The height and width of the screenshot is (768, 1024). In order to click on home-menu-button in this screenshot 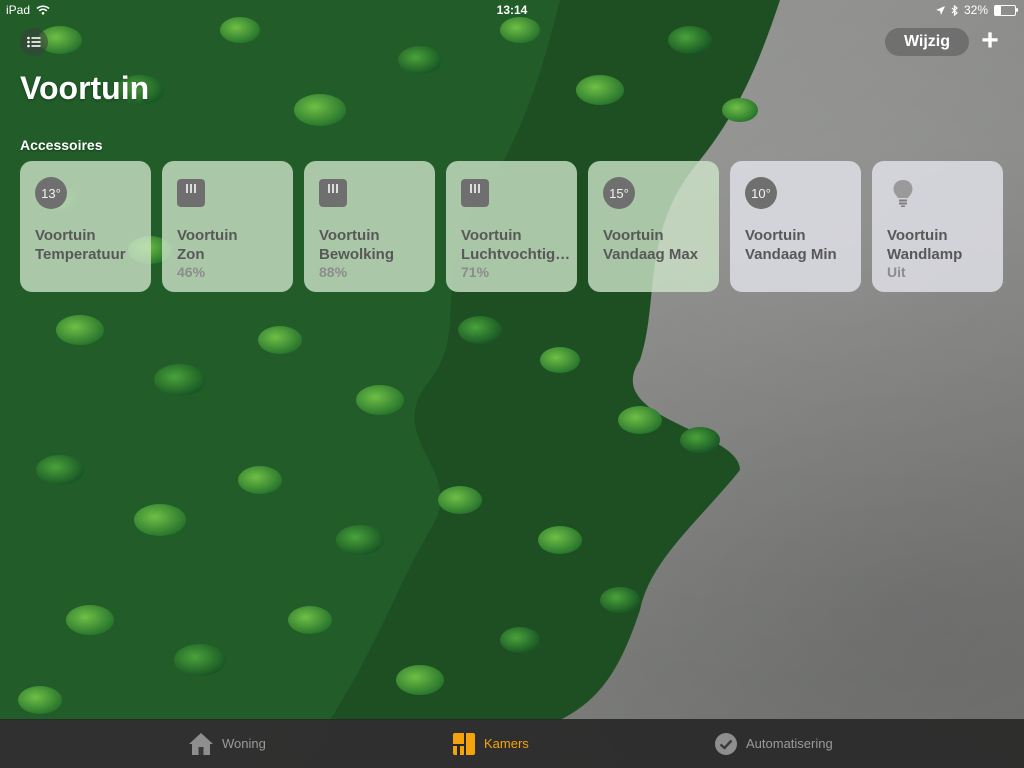, I will do `click(34, 42)`.